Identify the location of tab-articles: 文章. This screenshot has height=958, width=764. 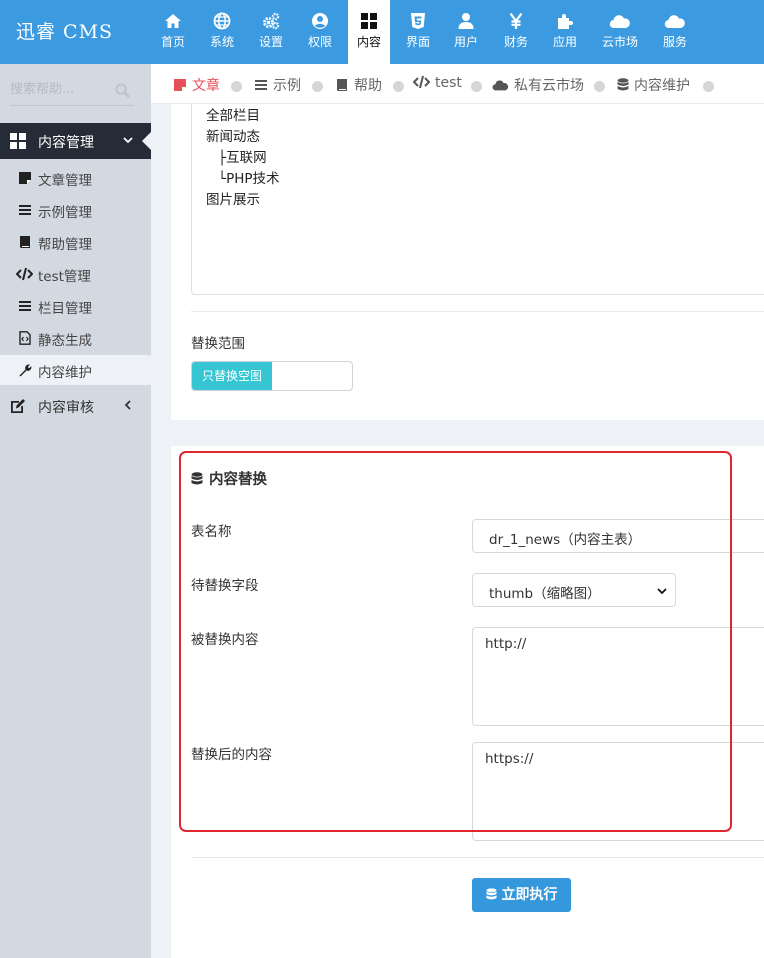
(196, 85).